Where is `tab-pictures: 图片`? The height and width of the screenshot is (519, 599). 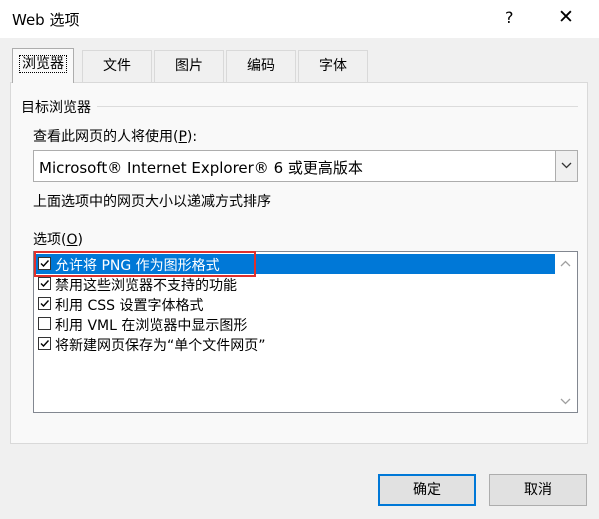
tab-pictures: 图片 is located at coordinates (189, 66).